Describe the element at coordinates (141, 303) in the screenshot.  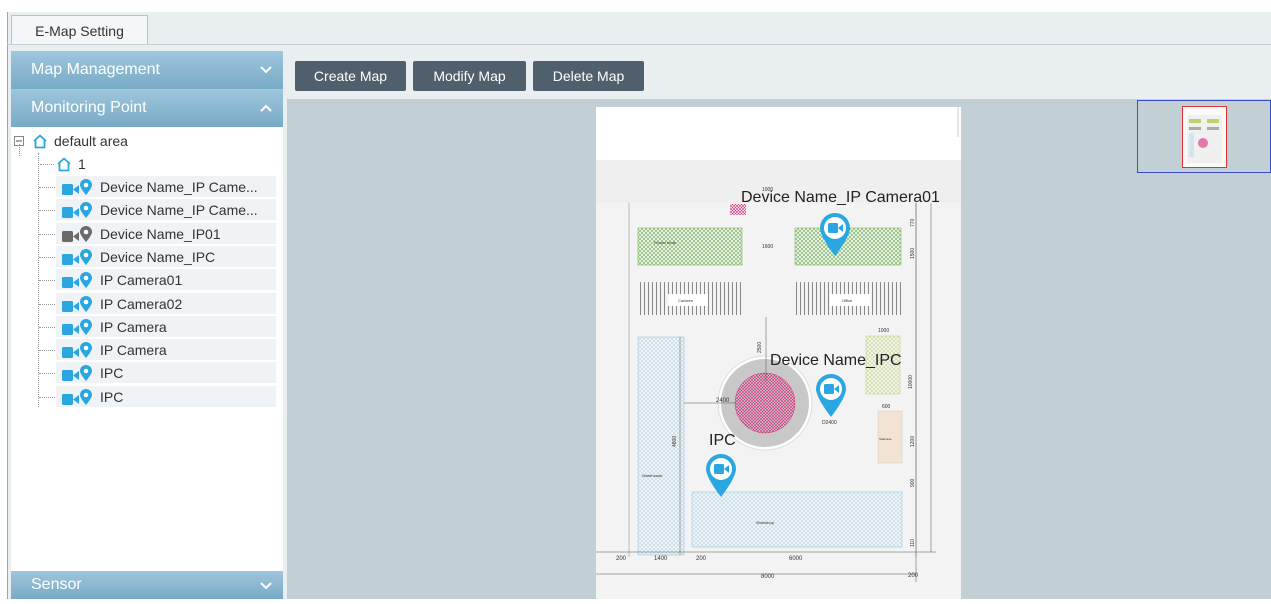
I see `device-label: IP Camera02` at that location.